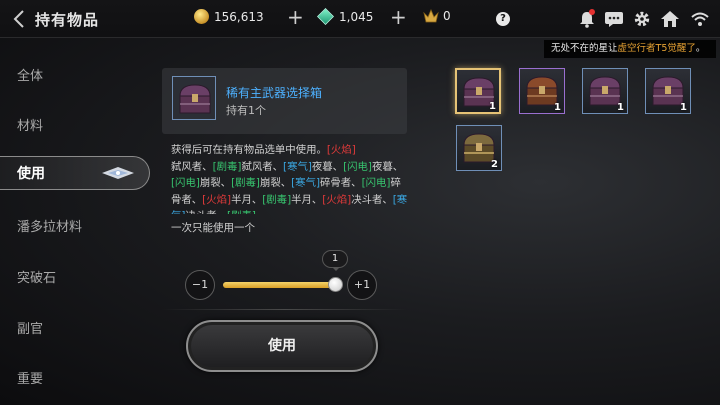 This screenshot has width=720, height=405. Describe the element at coordinates (656, 48) in the screenshot. I see `marquee-highlight: 虚空行者T5觉醒了` at that location.